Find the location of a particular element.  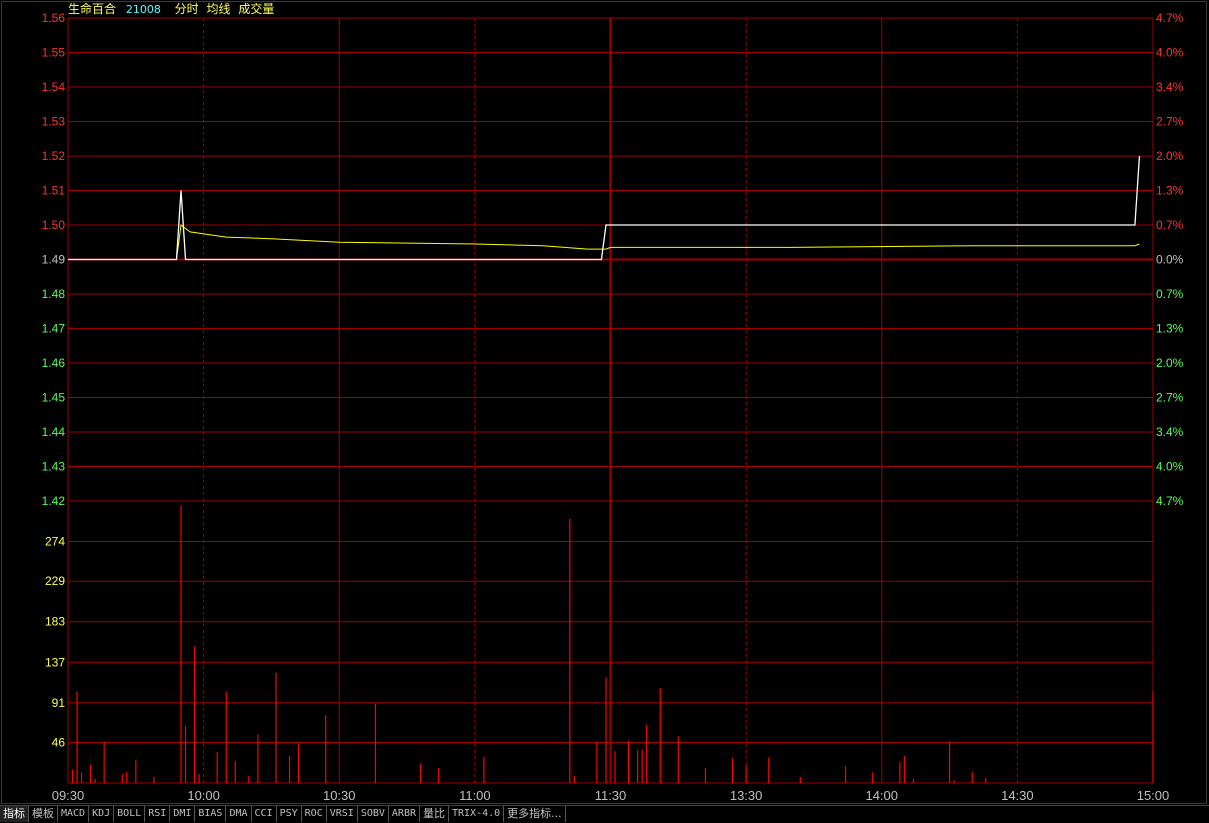

volume-tick-label: 137 is located at coordinates (55, 662).